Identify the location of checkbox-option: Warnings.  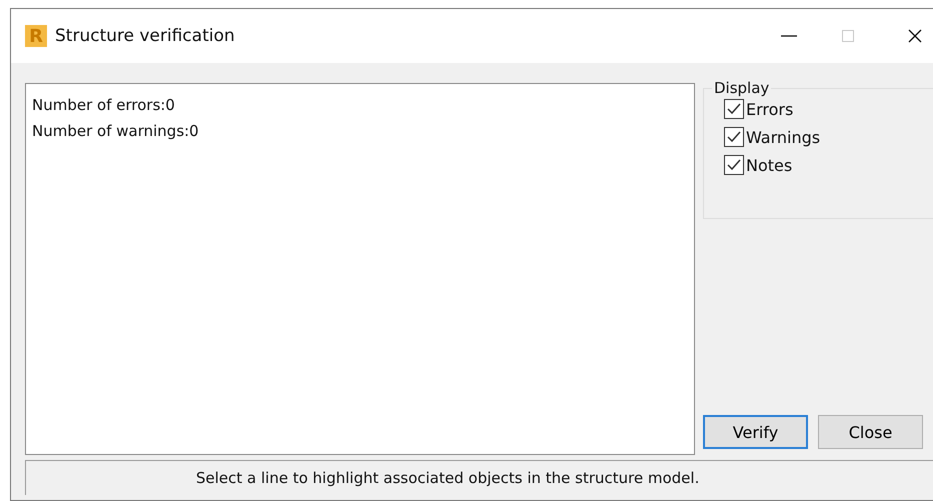
(828, 137).